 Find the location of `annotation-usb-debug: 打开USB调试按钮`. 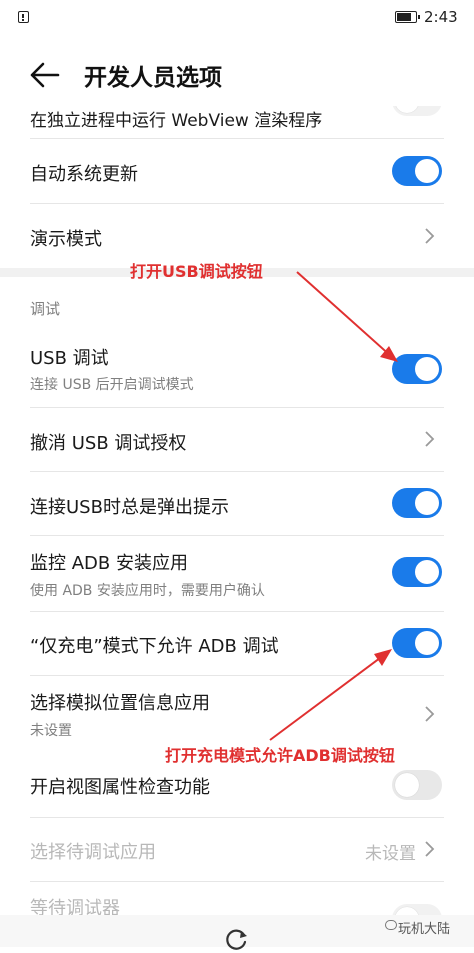

annotation-usb-debug: 打开USB调试按钮 is located at coordinates (196, 271).